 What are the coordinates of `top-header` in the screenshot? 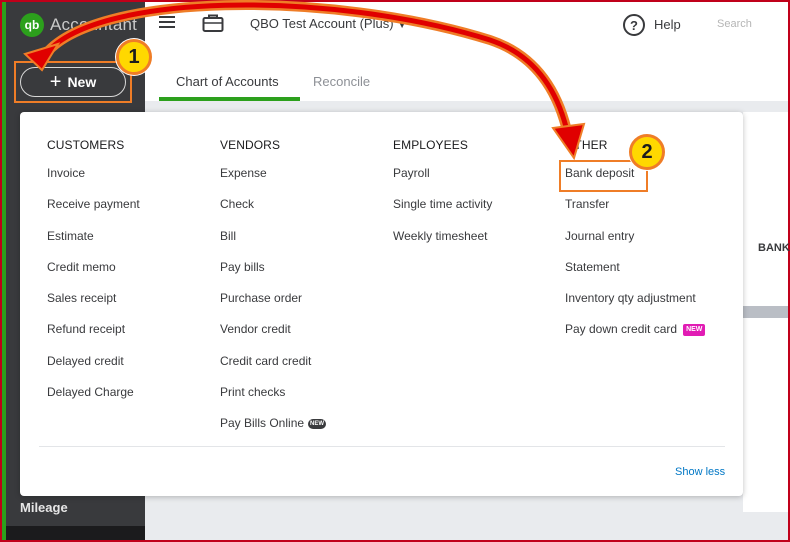 It's located at (466, 25).